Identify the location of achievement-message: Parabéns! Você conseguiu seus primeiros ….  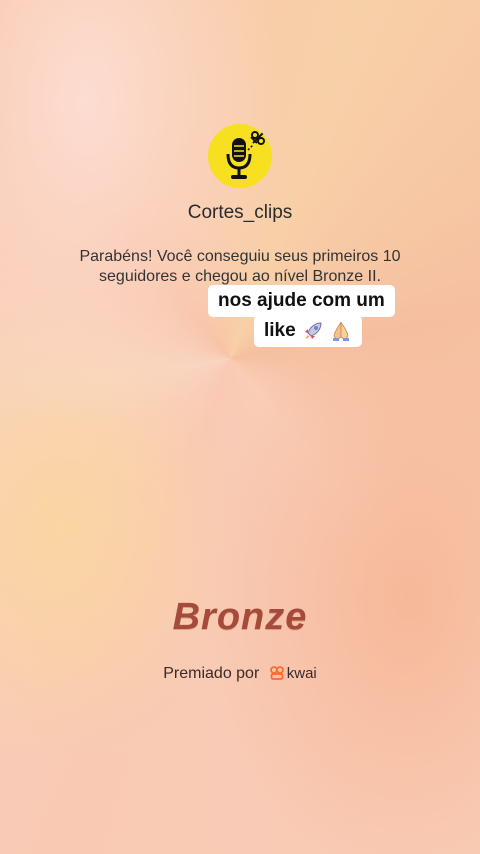
(240, 266).